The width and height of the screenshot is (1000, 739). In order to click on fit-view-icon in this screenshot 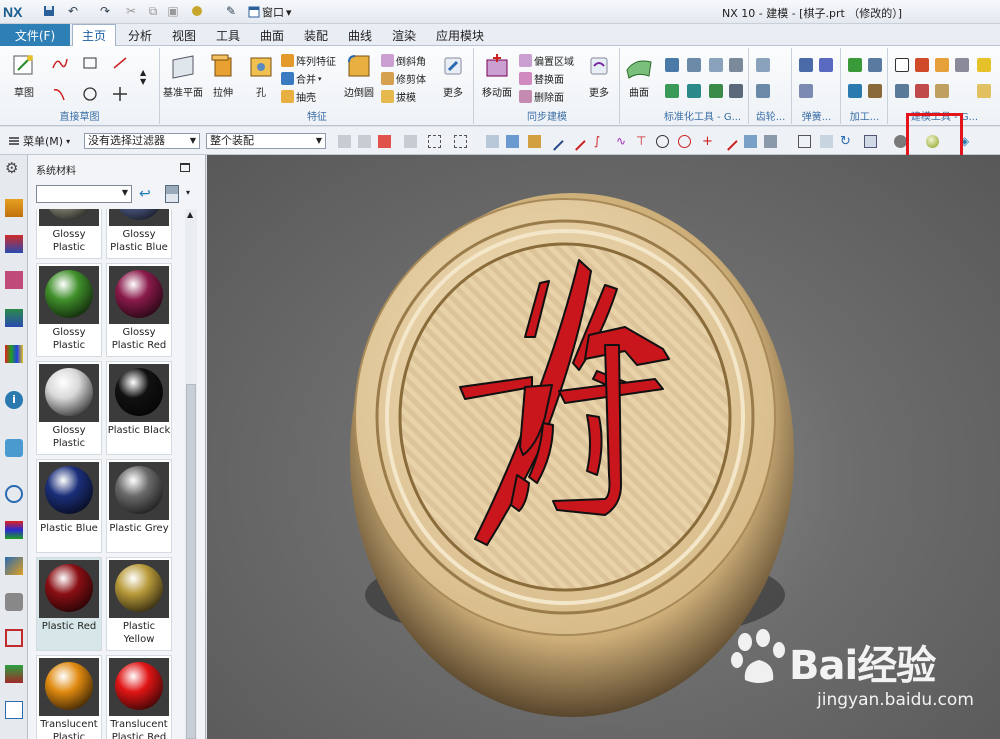, I will do `click(804, 141)`.